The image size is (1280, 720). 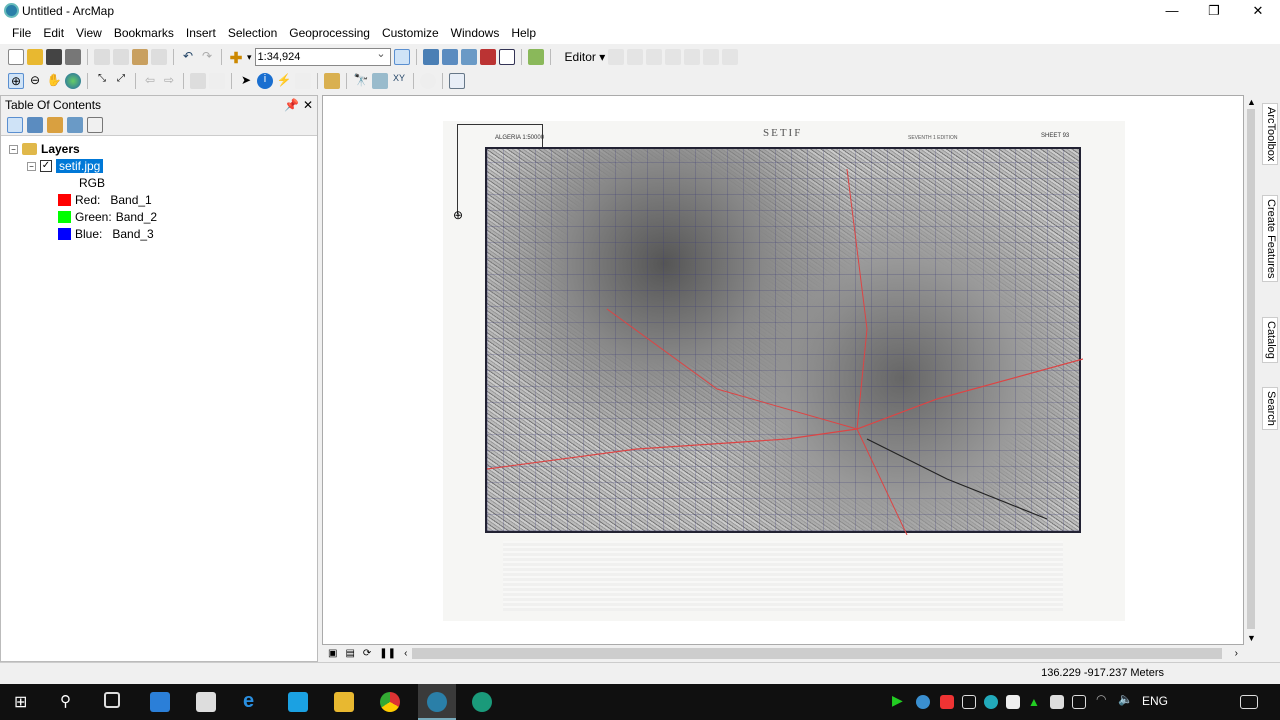 What do you see at coordinates (16, 57) in the screenshot?
I see `new-document-icon` at bounding box center [16, 57].